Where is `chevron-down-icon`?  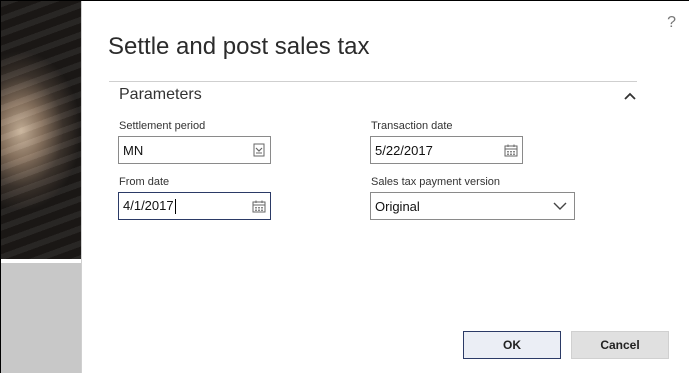
chevron-down-icon is located at coordinates (560, 206).